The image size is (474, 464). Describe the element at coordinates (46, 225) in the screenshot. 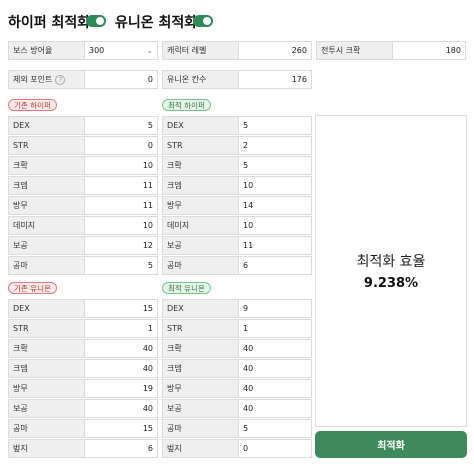

I see `stat-label: 데미지` at that location.